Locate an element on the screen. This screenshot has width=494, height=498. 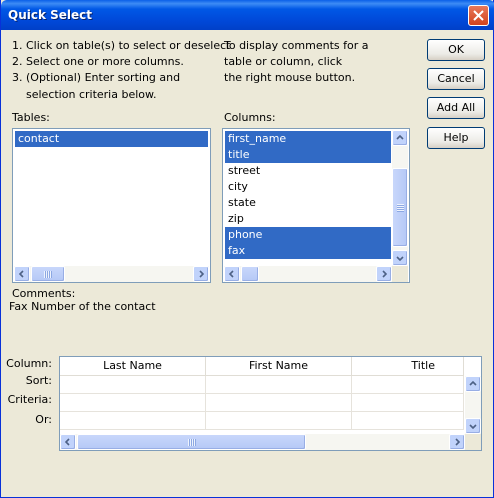
row-label-sort: Sort: is located at coordinates (38, 380).